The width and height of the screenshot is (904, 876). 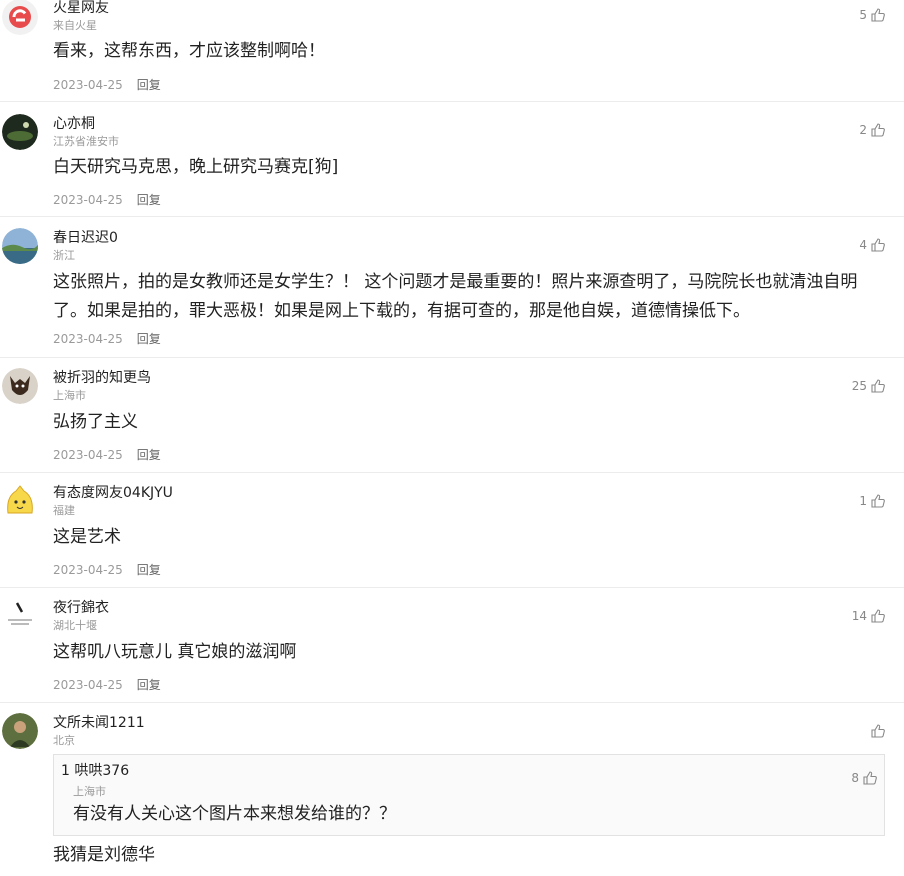 I want to click on quoted-header: 1 哄哄376, so click(x=95, y=771).